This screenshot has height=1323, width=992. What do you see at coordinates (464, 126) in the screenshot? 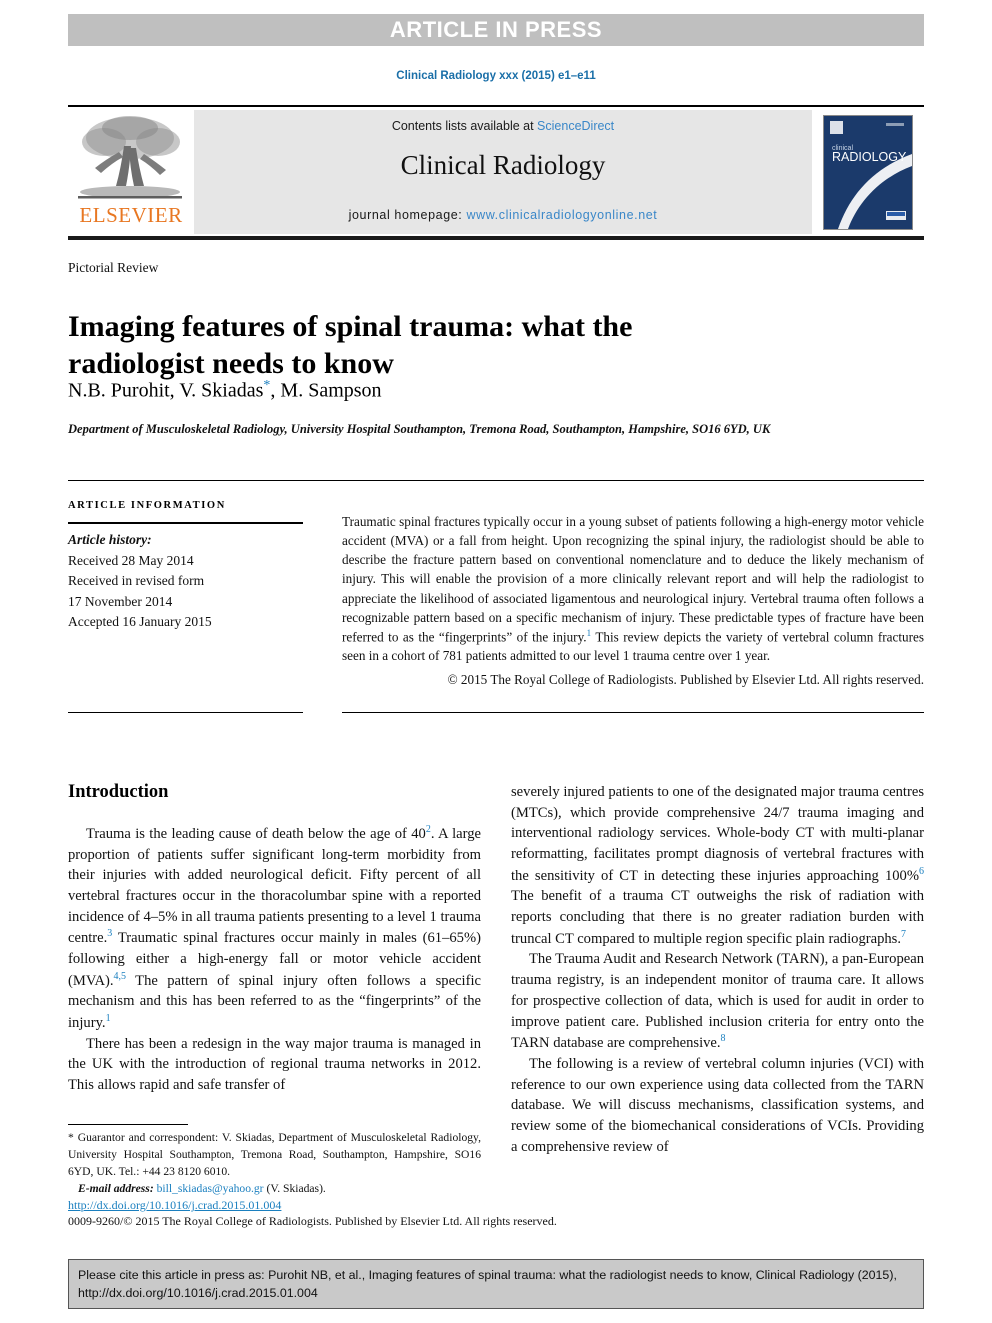
I see `contents-prefix: Contents lists available at` at bounding box center [464, 126].